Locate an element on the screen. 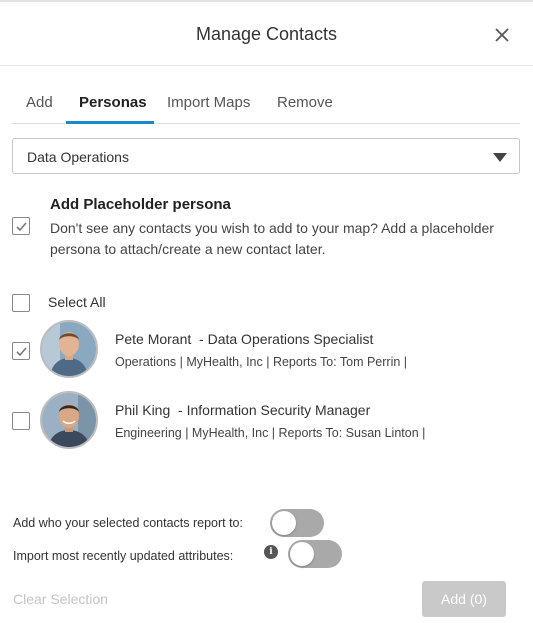 This screenshot has width=533, height=623. caret-down-icon is located at coordinates (500, 157).